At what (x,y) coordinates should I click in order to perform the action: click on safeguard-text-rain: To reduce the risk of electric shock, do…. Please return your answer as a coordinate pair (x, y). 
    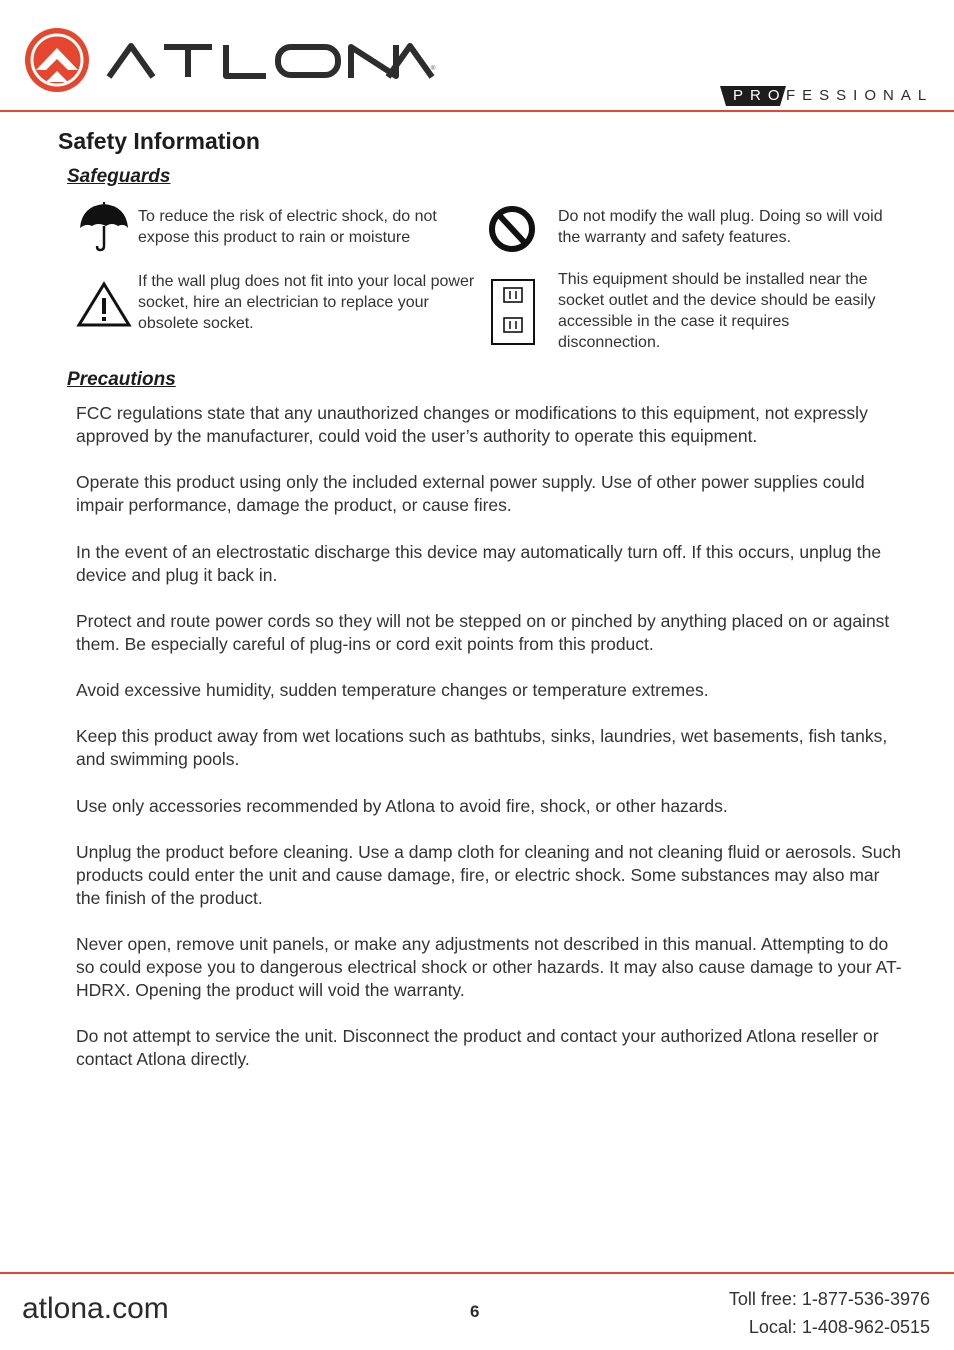
    Looking at the image, I should click on (287, 227).